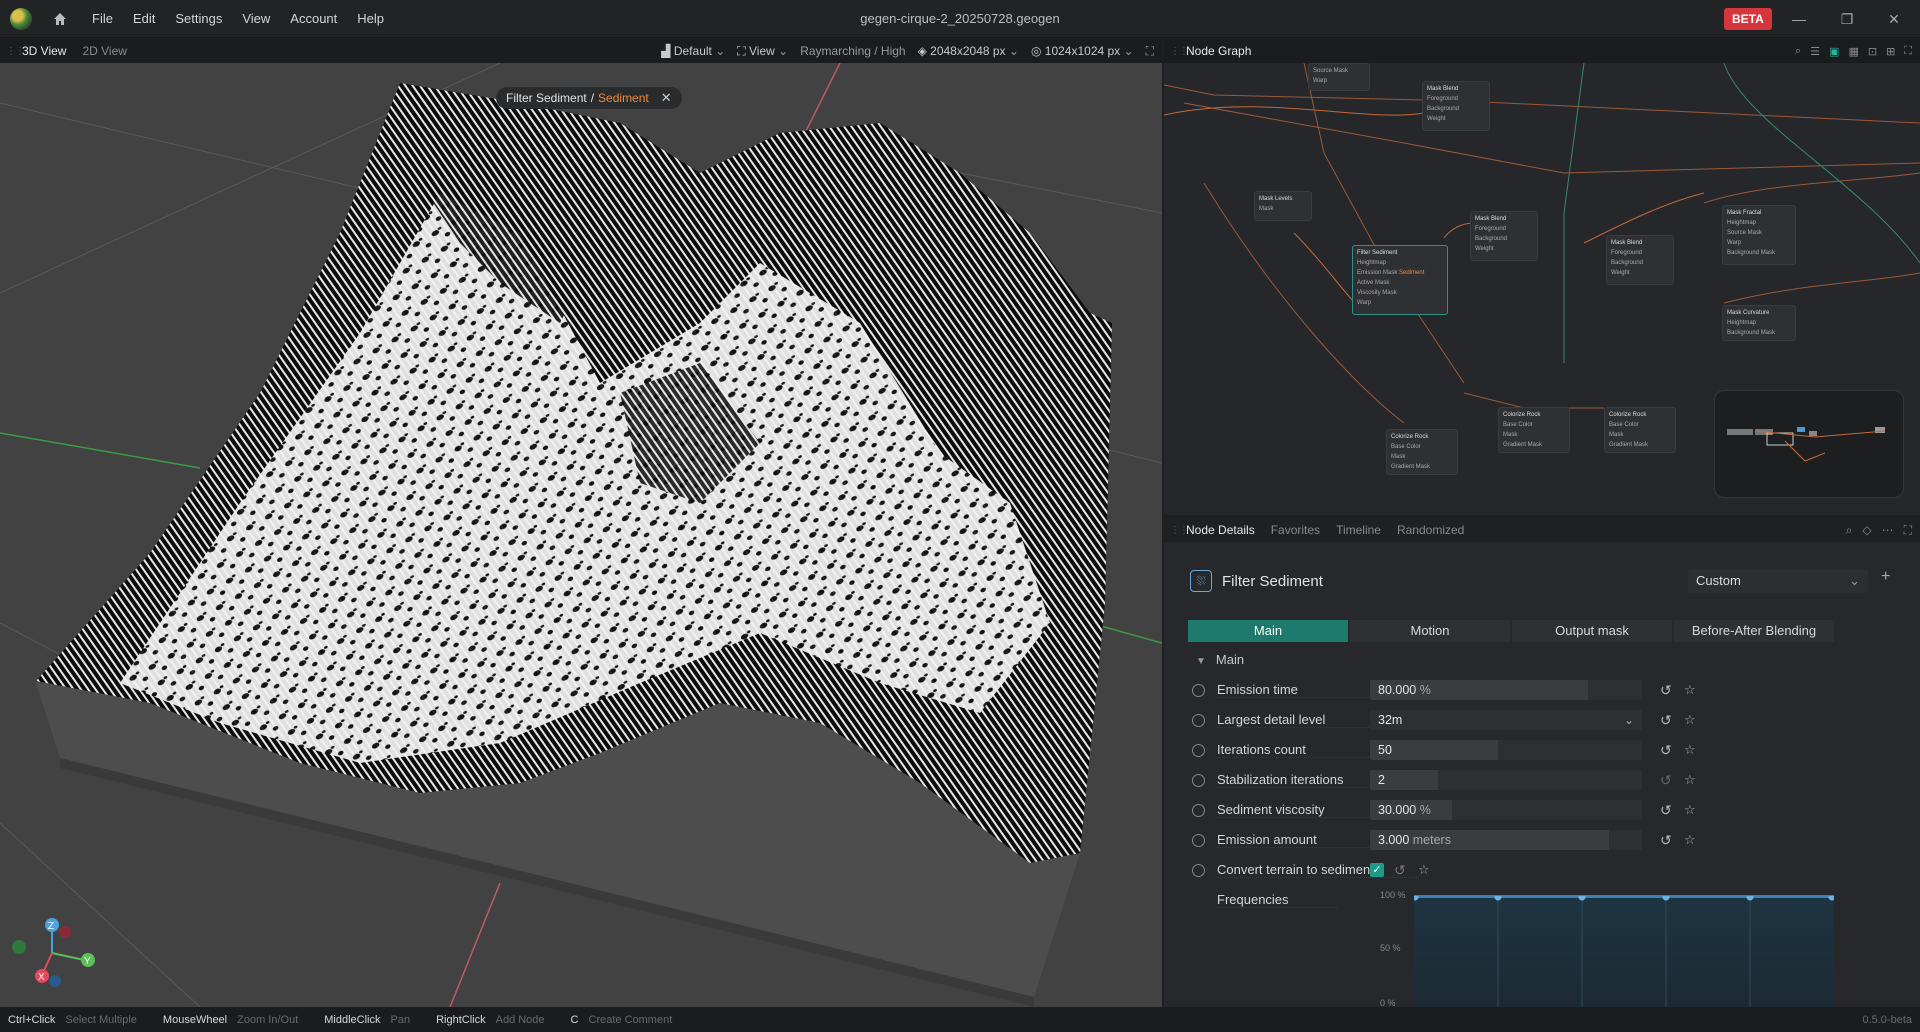 This screenshot has height=1032, width=1920. I want to click on camera-select: ▟ Default ⌄, so click(693, 51).